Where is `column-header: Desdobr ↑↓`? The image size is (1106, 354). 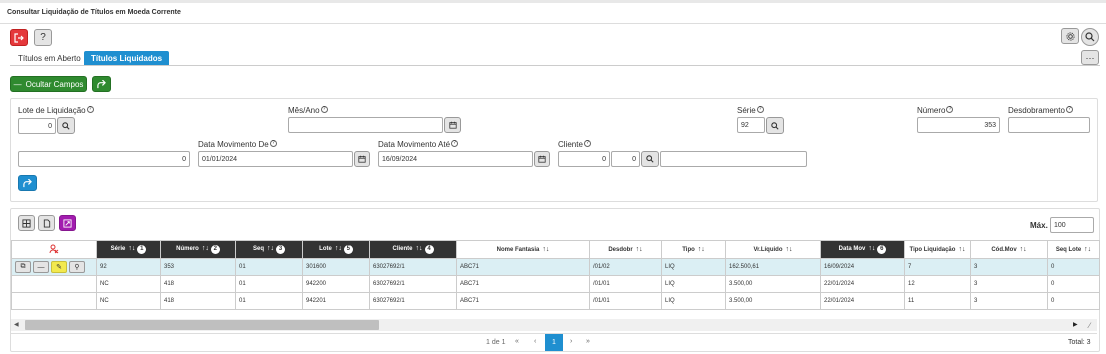
column-header: Desdobr ↑↓ is located at coordinates (625, 249).